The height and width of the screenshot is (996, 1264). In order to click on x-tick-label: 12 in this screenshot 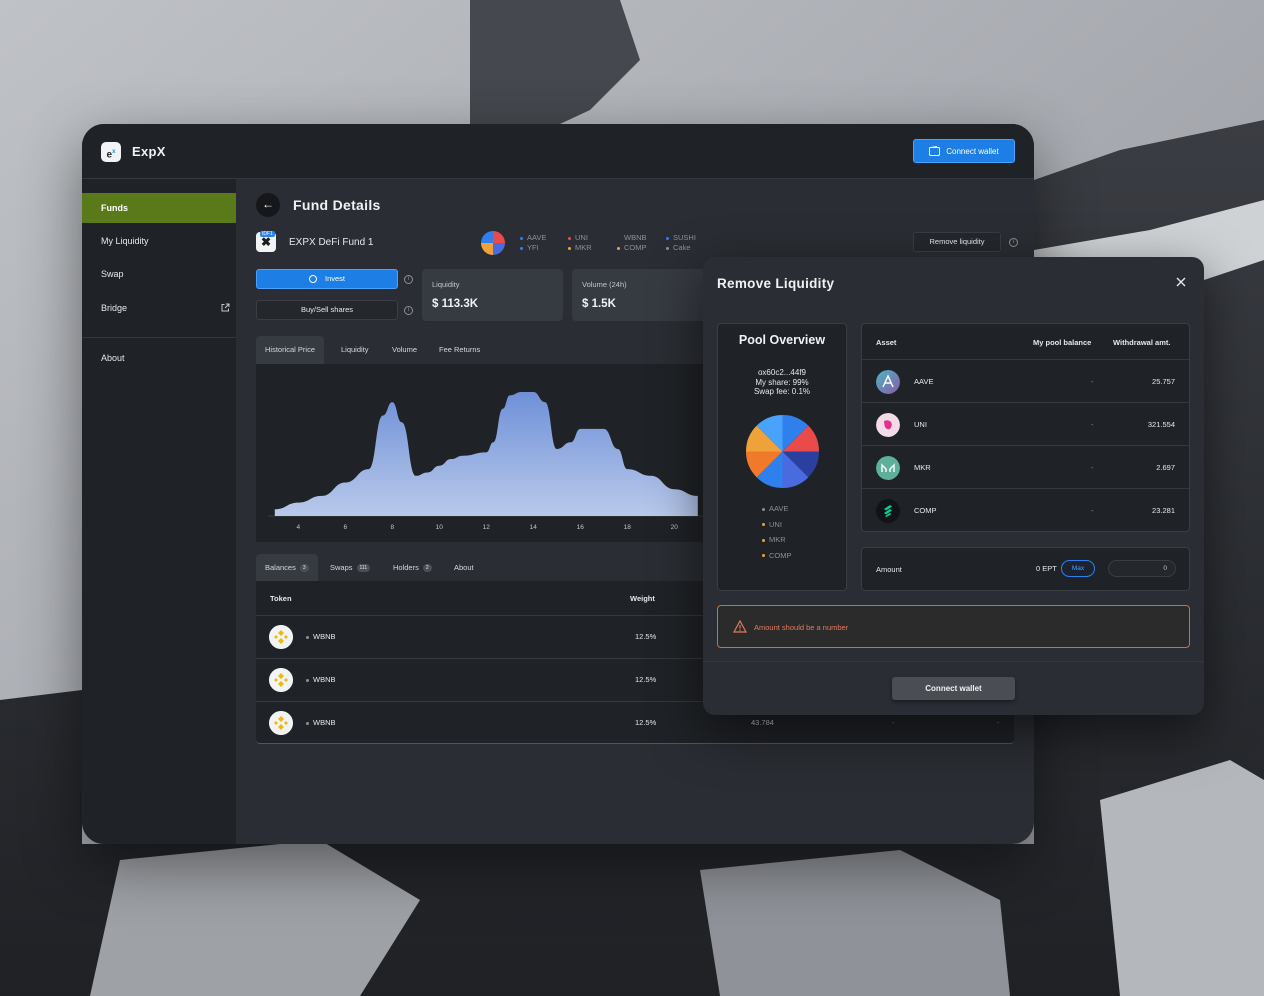, I will do `click(486, 527)`.